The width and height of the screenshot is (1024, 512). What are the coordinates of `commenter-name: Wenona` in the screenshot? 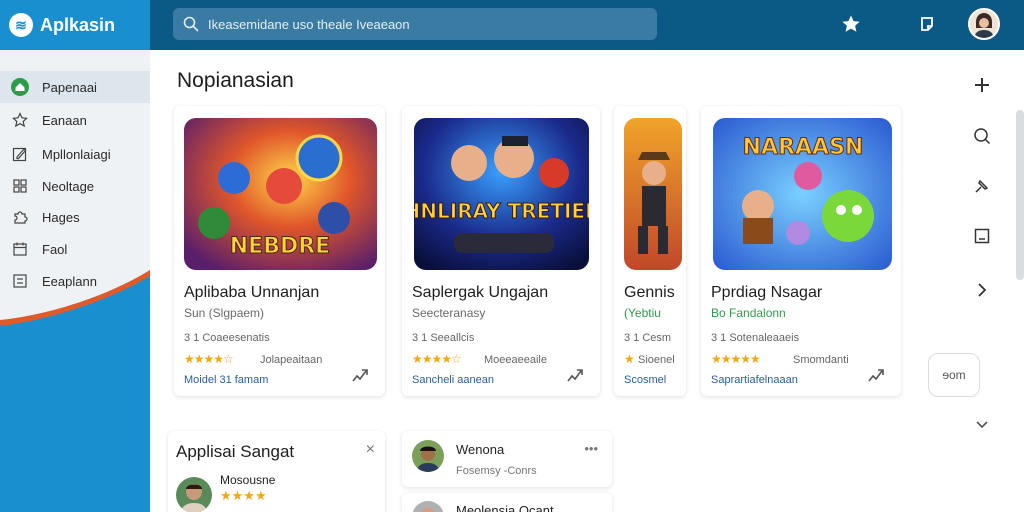 It's located at (480, 449).